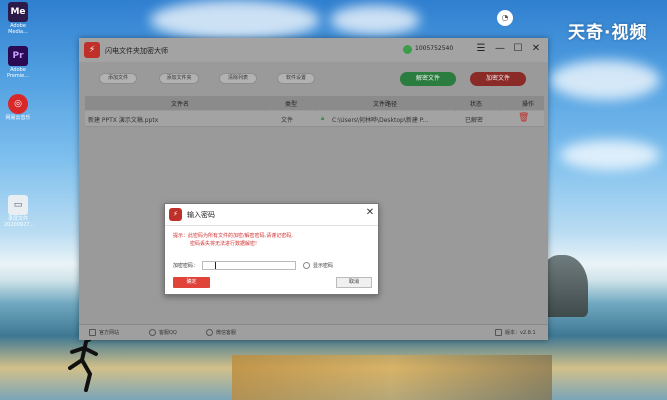  I want to click on hint-line-1: 提示：此密码为所有文件的加密/解密密码,请谨记密码,, so click(233, 236).